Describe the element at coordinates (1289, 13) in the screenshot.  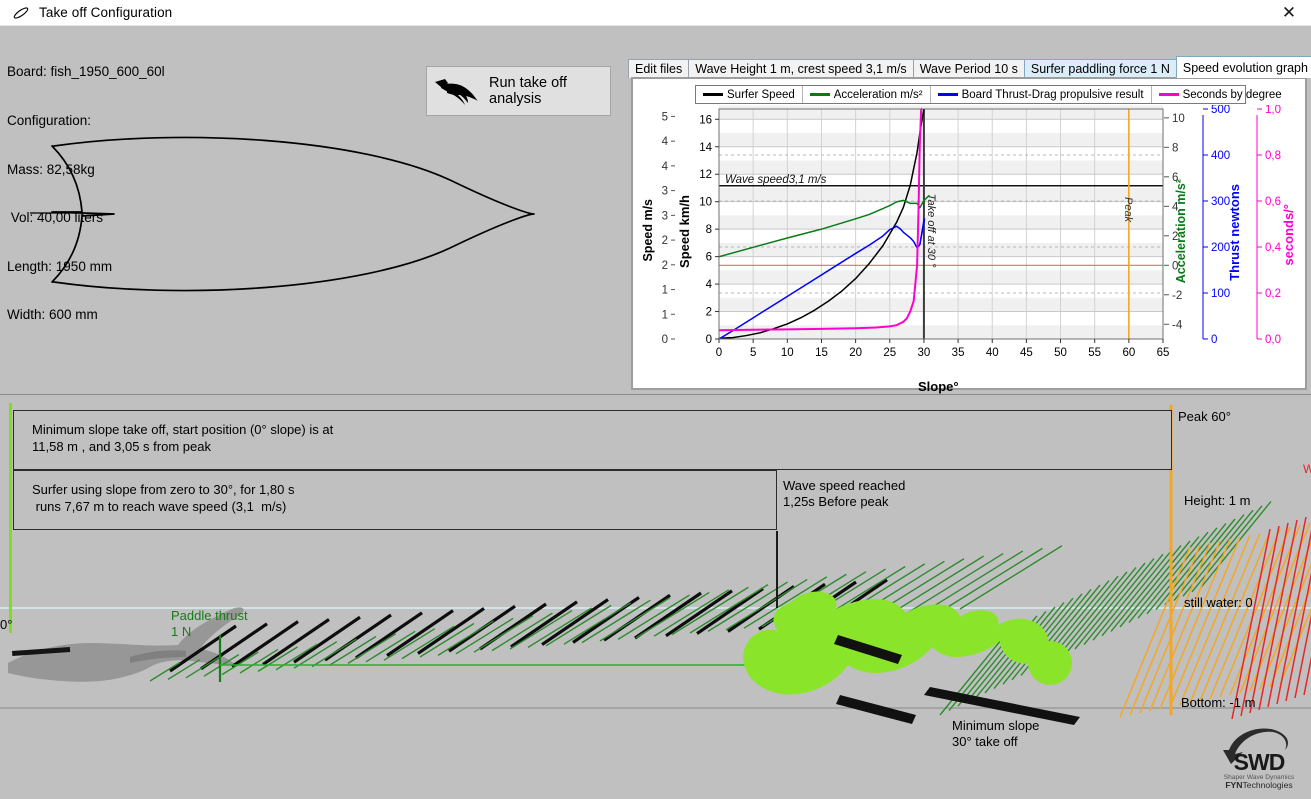
I see `close-icon: ✕` at that location.